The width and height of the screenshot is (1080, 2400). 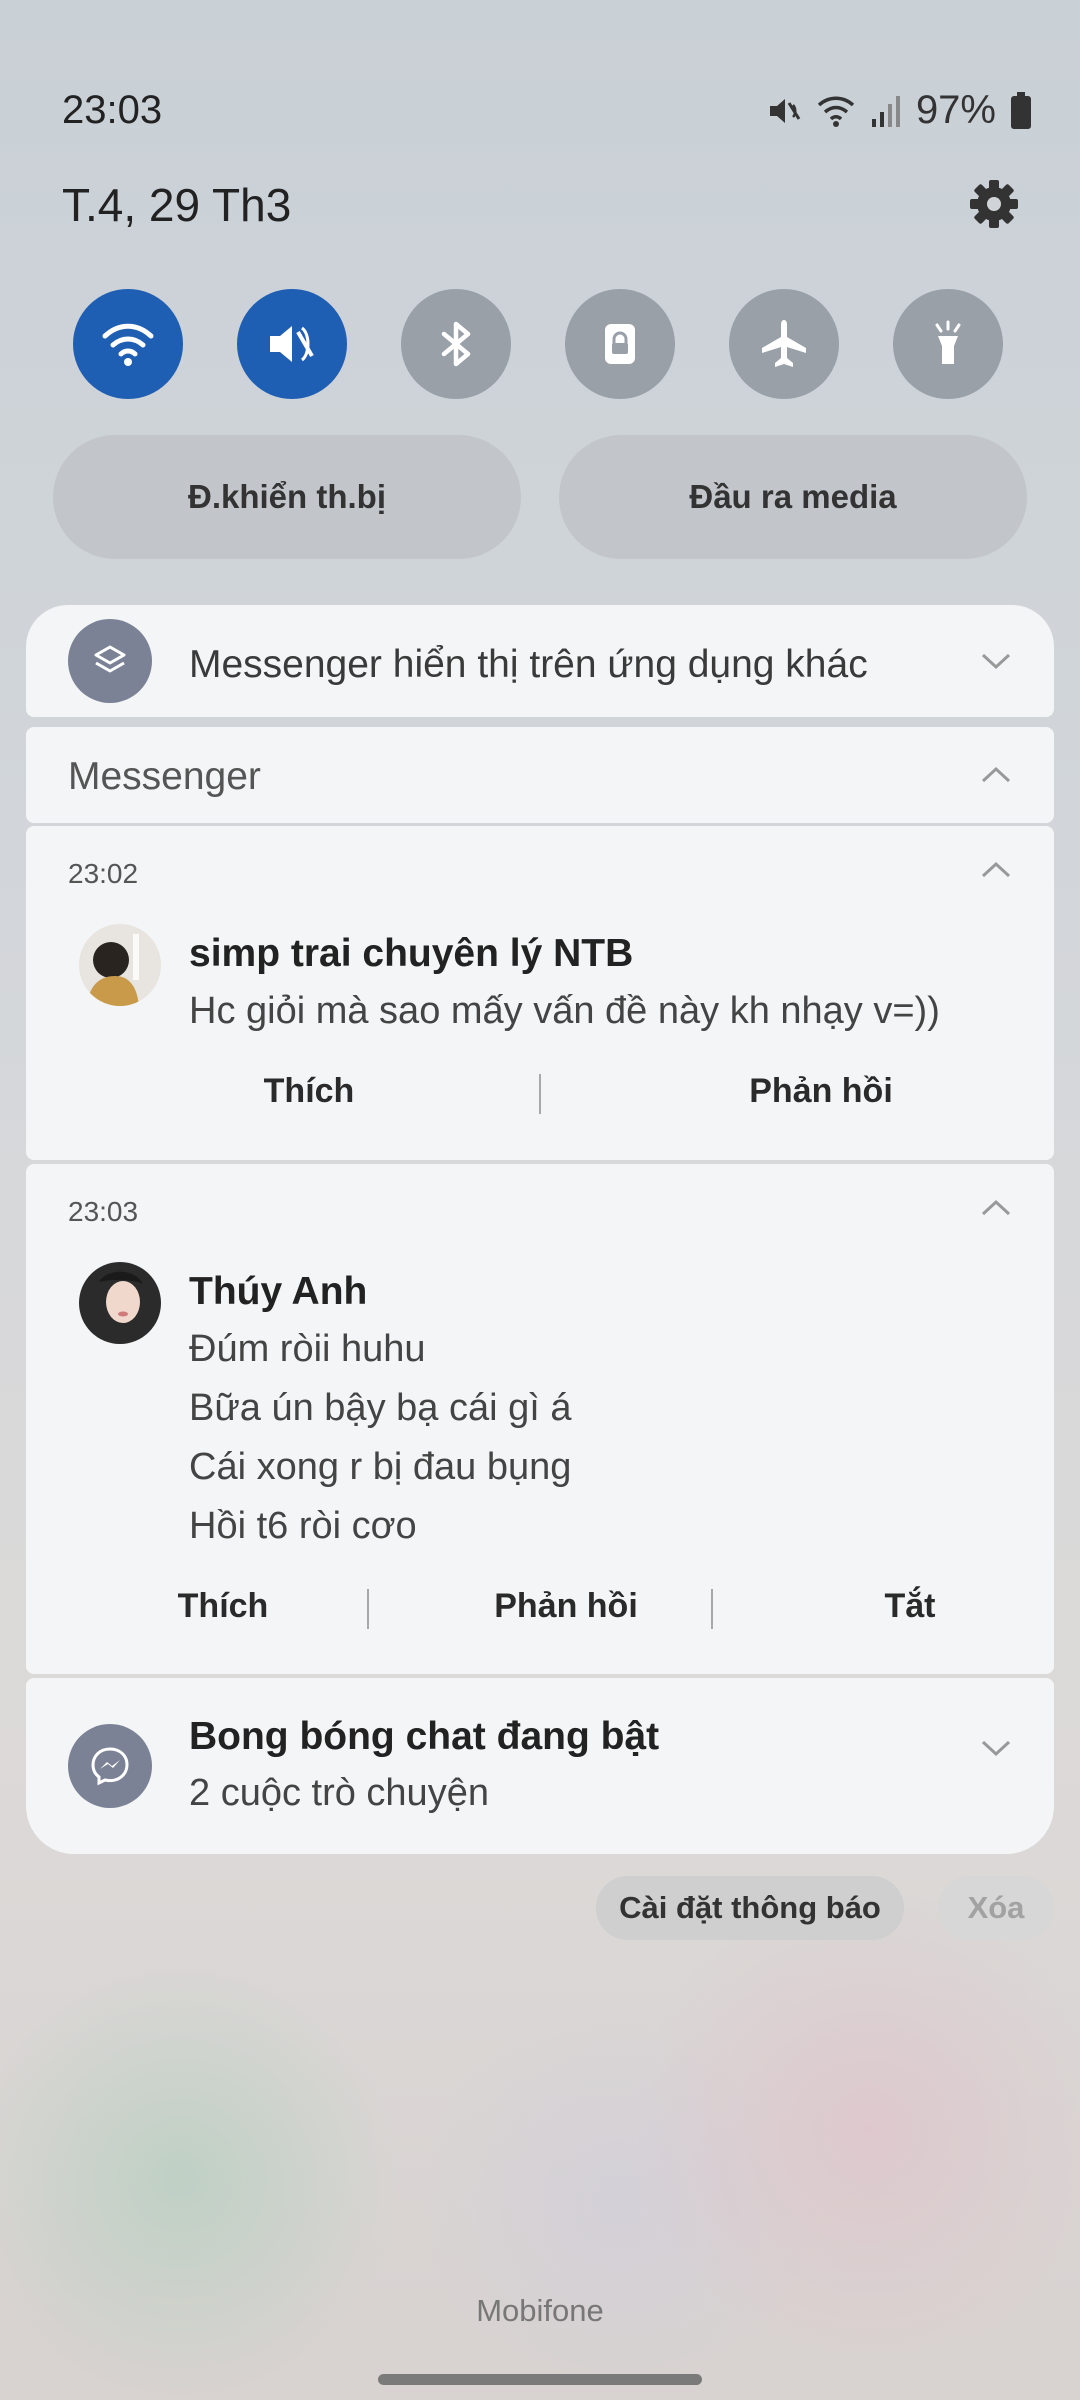 What do you see at coordinates (164, 776) in the screenshot?
I see `group-title: Messenger` at bounding box center [164, 776].